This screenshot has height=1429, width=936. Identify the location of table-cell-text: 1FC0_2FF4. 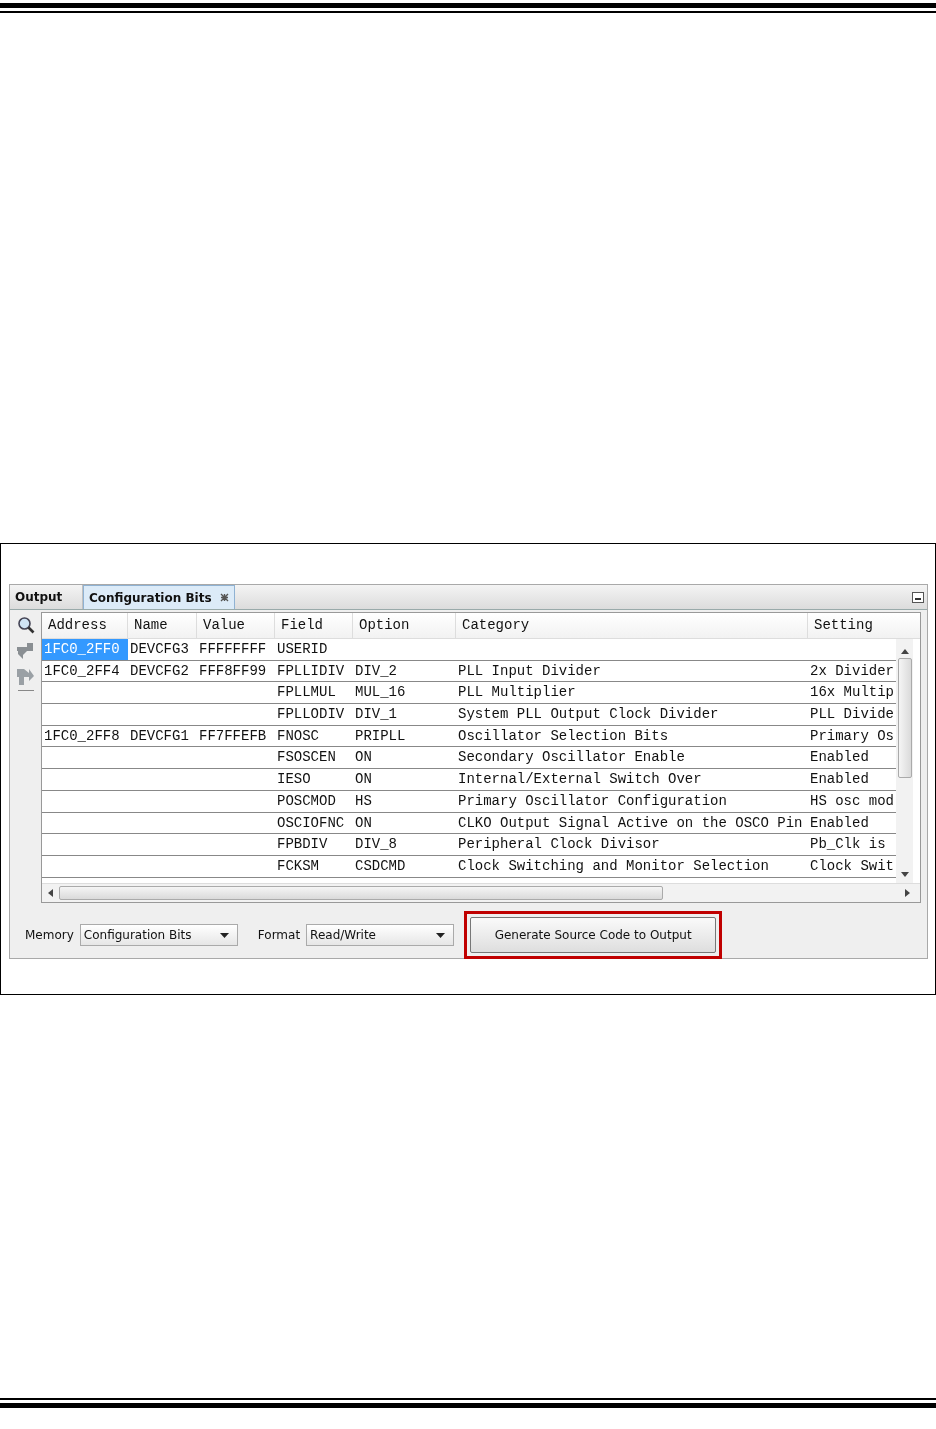
(82, 671).